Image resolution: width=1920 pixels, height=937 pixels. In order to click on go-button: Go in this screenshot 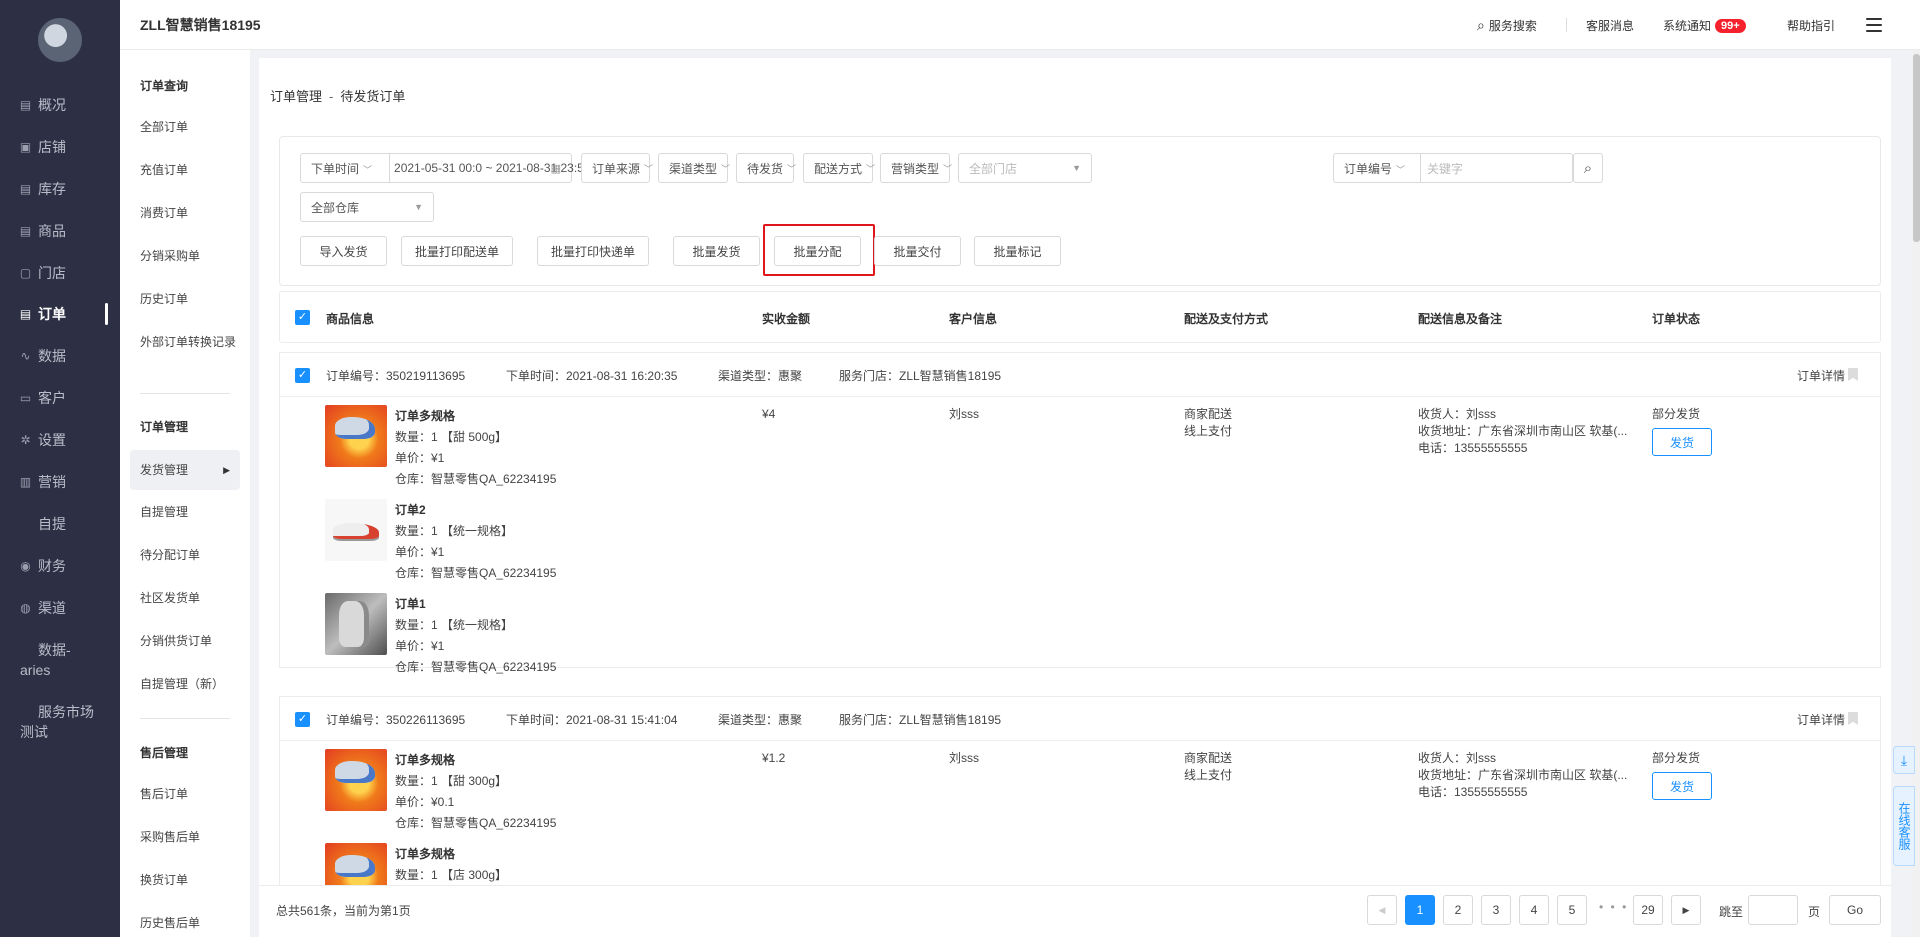, I will do `click(1855, 910)`.